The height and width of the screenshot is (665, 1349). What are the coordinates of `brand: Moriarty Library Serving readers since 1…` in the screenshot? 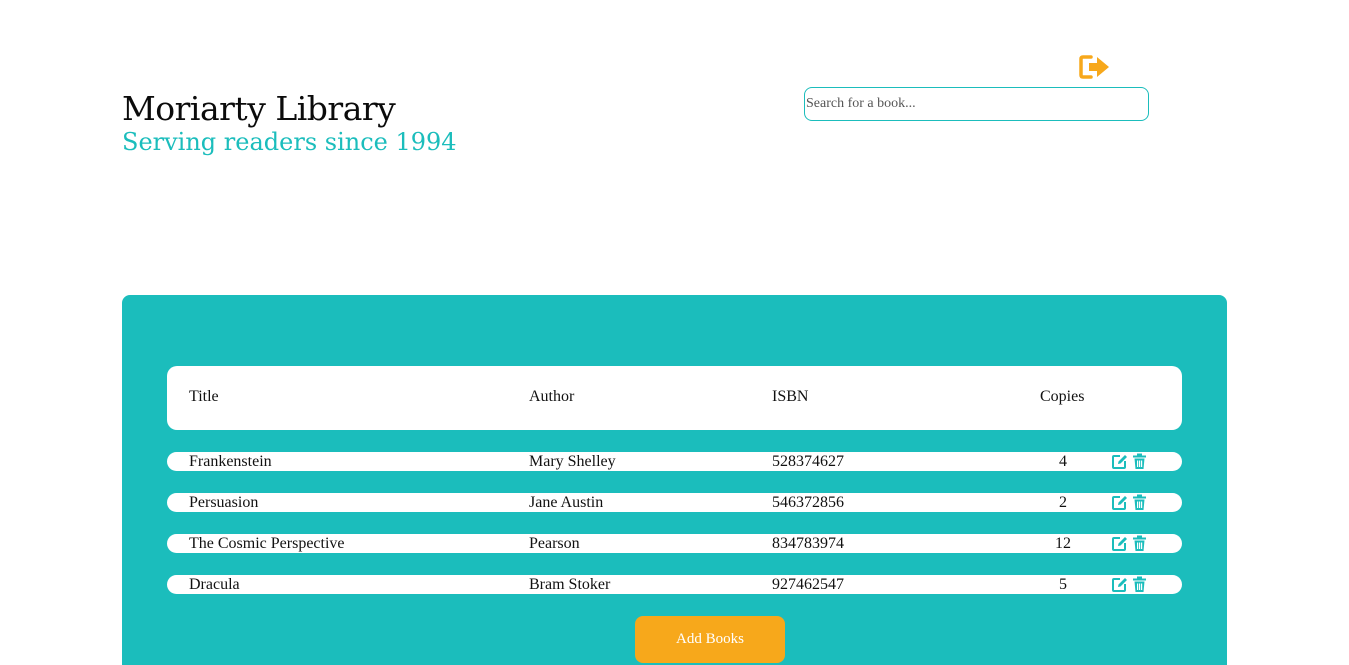 It's located at (289, 122).